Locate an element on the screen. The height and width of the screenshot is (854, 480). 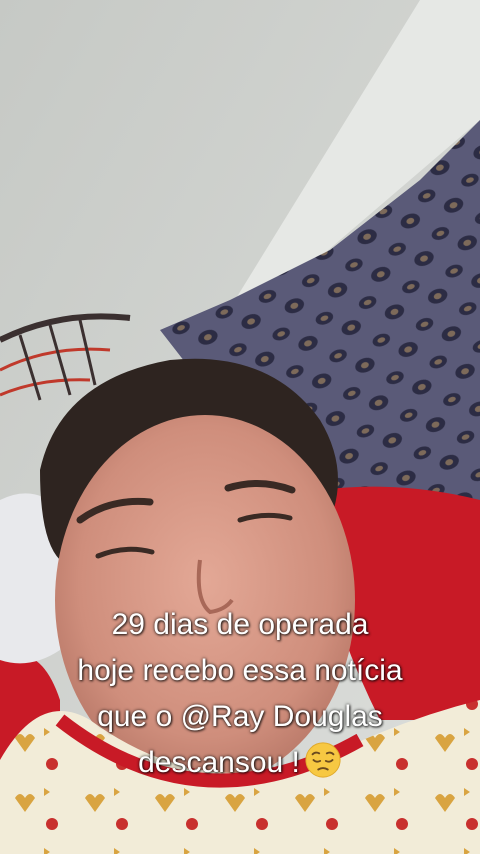
caption-line-3: que o @Ray Douglas is located at coordinates (240, 716).